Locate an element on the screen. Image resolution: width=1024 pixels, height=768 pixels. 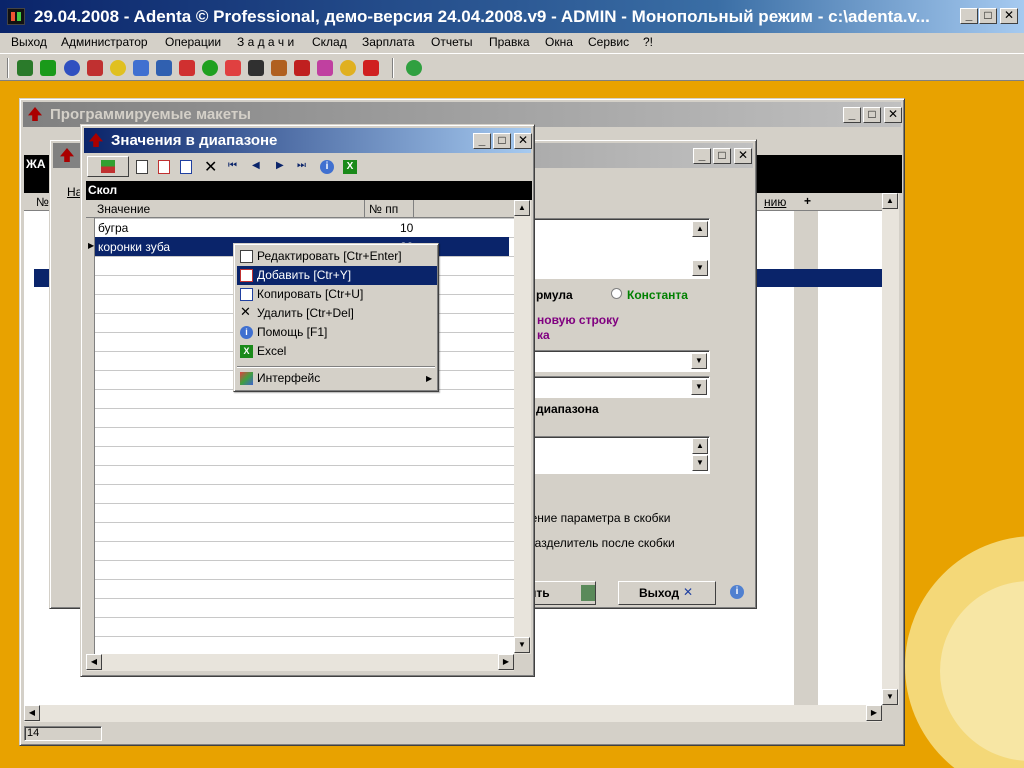
record-count: 14 is located at coordinates (63, 733).